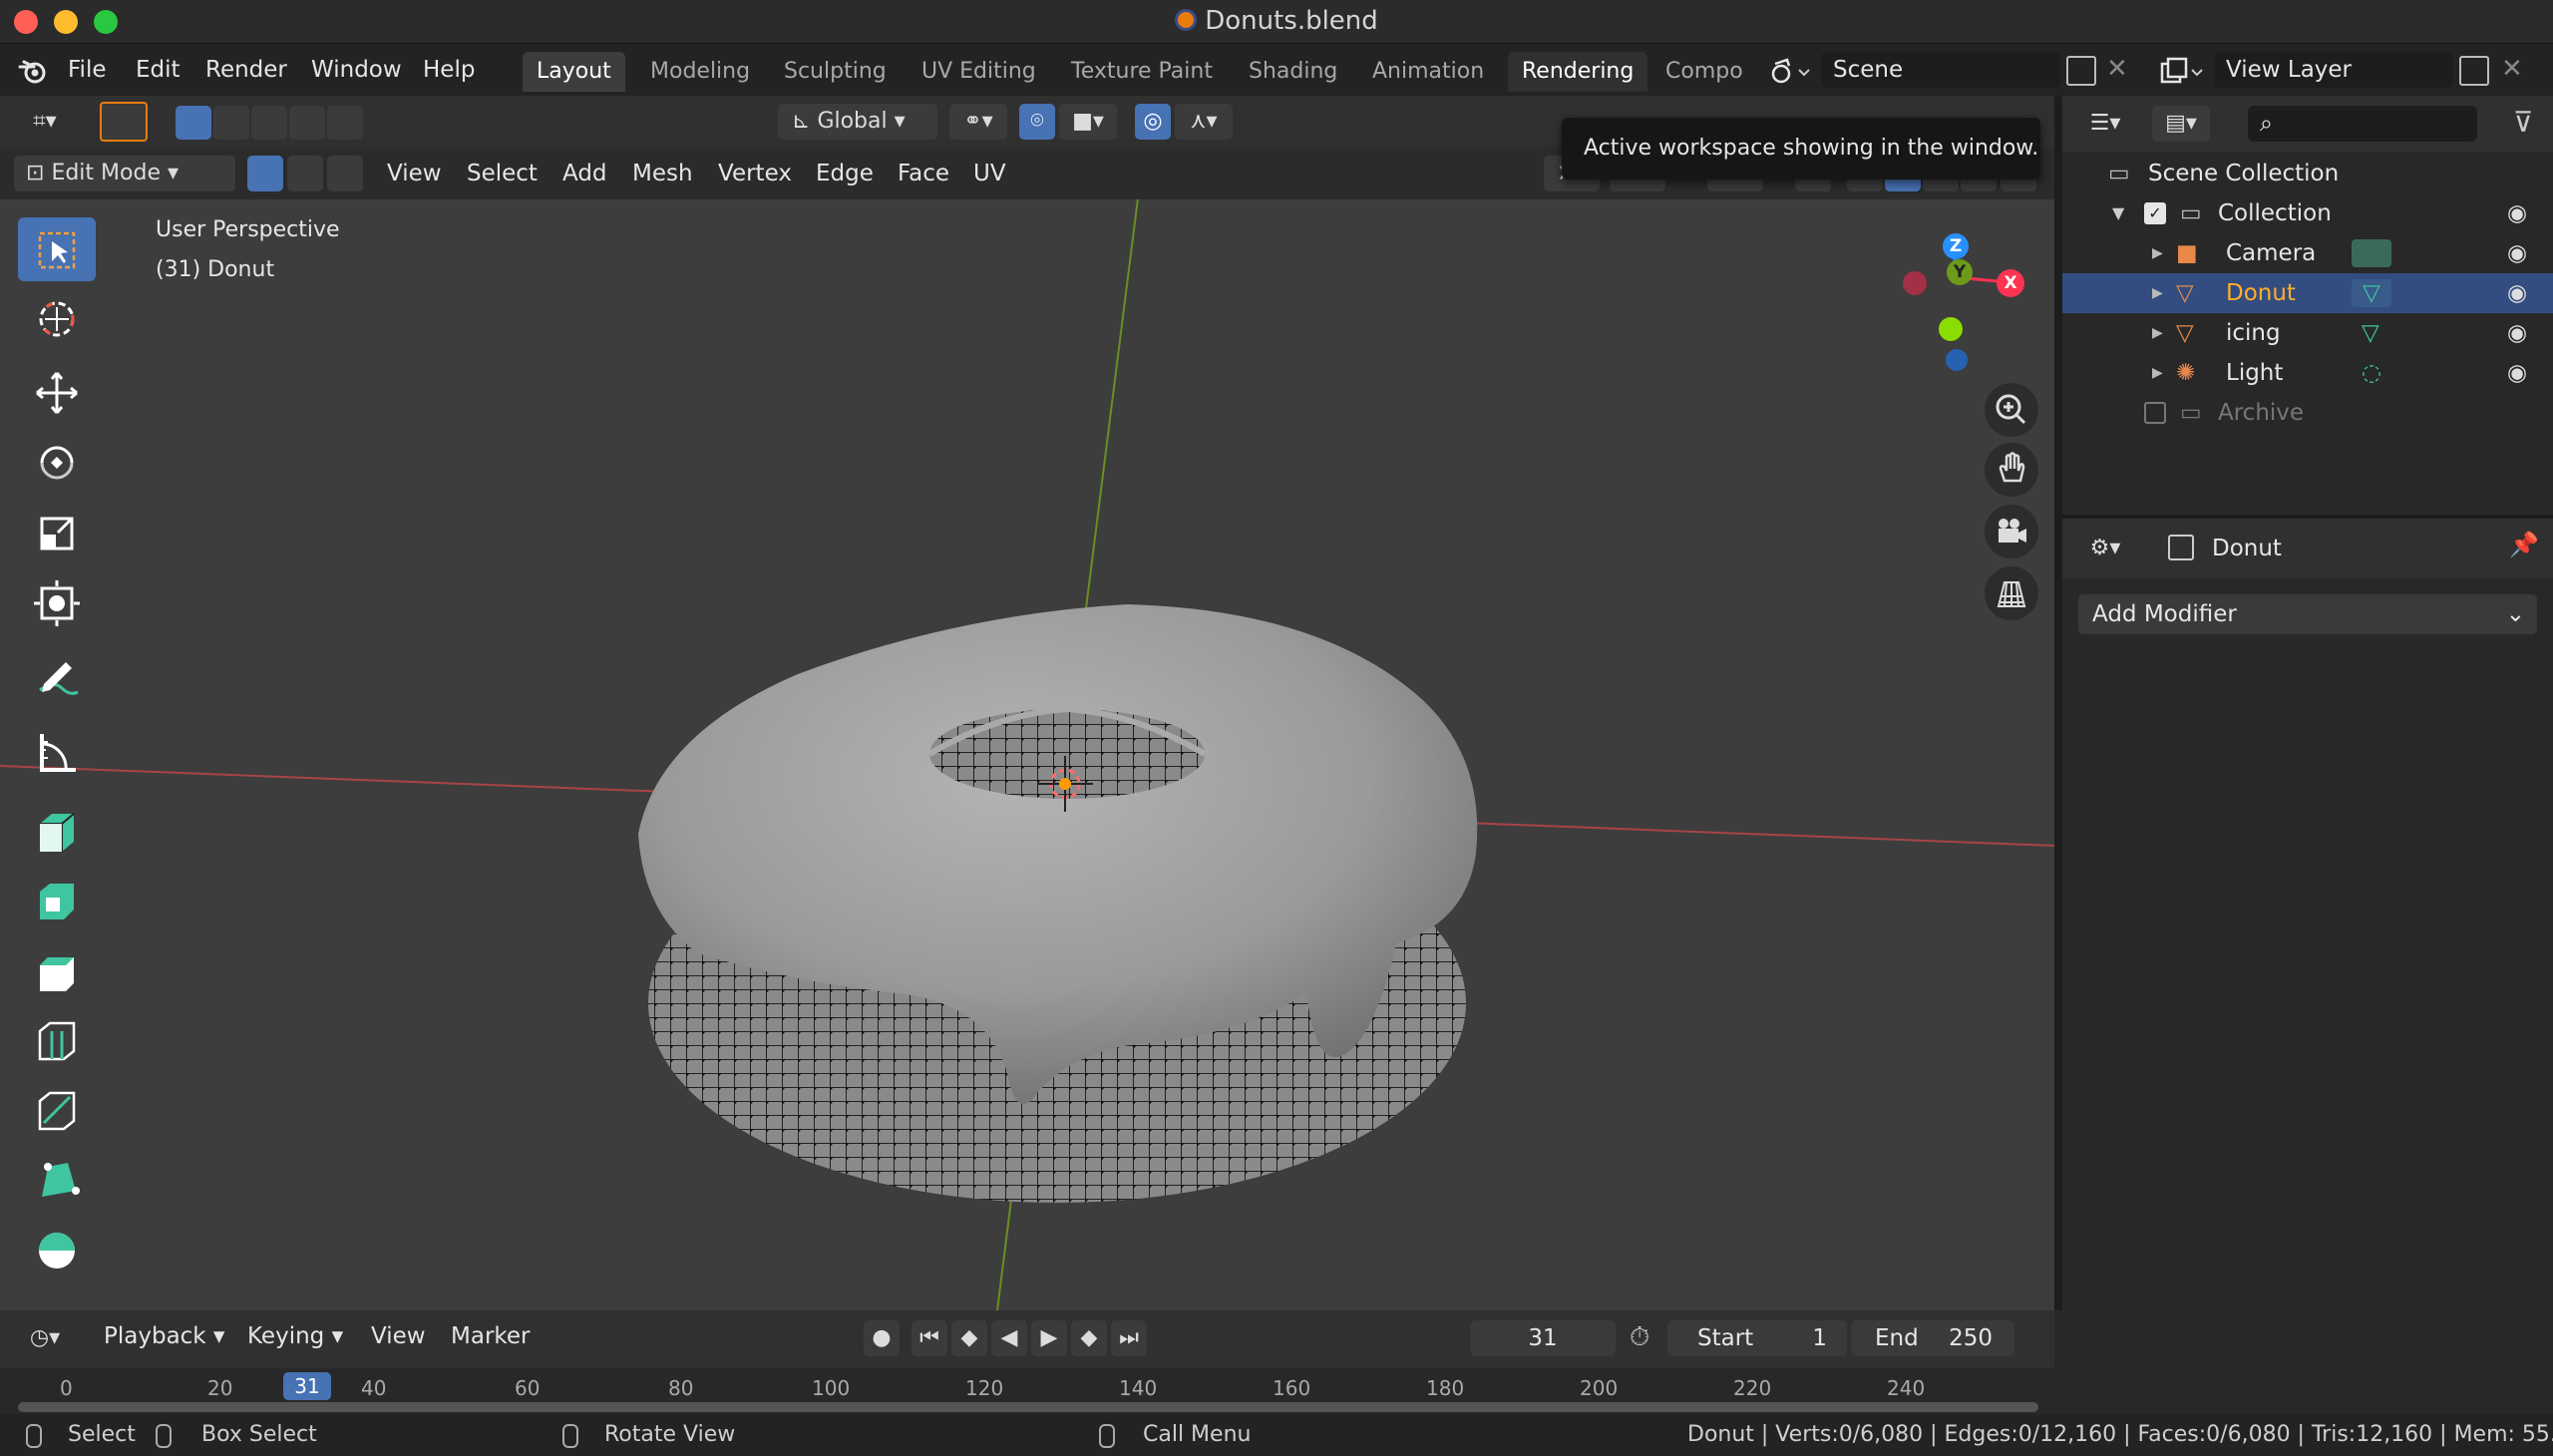 This screenshot has width=2553, height=1456. What do you see at coordinates (1028, 1407) in the screenshot?
I see `timeline-scrollbar` at bounding box center [1028, 1407].